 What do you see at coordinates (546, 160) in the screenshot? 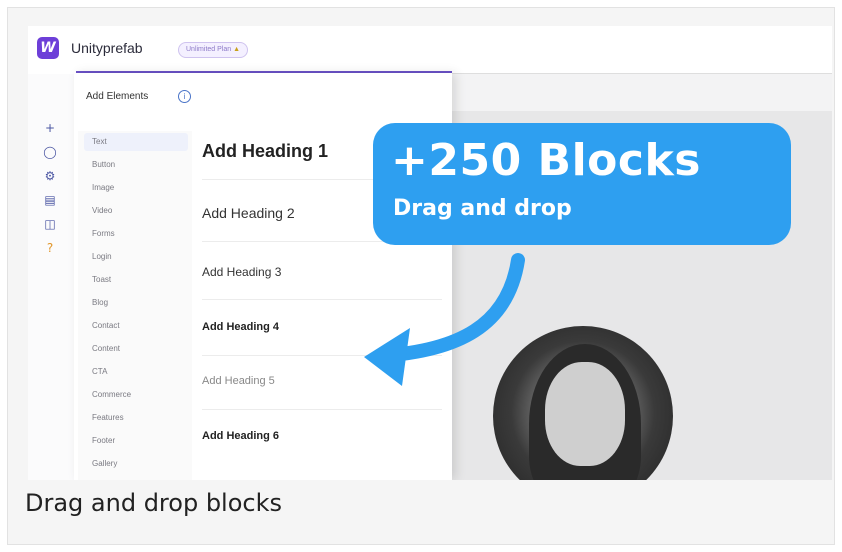
I see `callout-headline: +250 Blocks` at bounding box center [546, 160].